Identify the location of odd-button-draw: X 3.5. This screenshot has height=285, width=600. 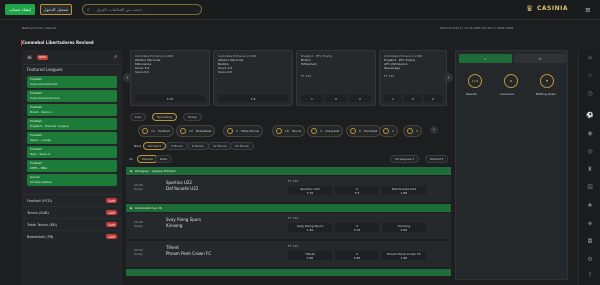
(357, 190).